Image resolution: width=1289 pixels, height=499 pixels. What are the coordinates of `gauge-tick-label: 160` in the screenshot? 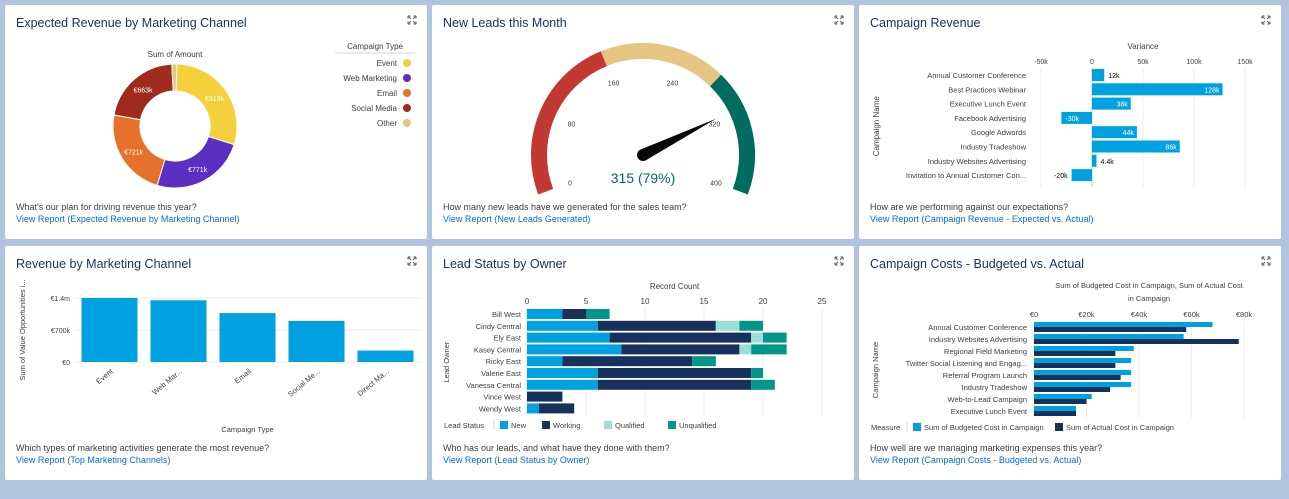 It's located at (614, 84).